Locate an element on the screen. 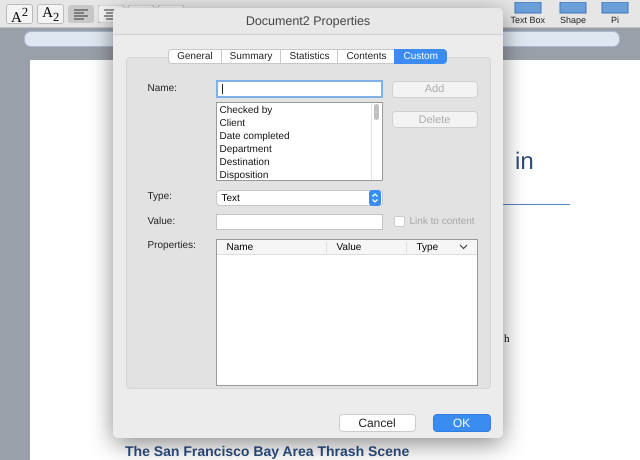 This screenshot has height=460, width=640. list-item: Disposition is located at coordinates (294, 175).